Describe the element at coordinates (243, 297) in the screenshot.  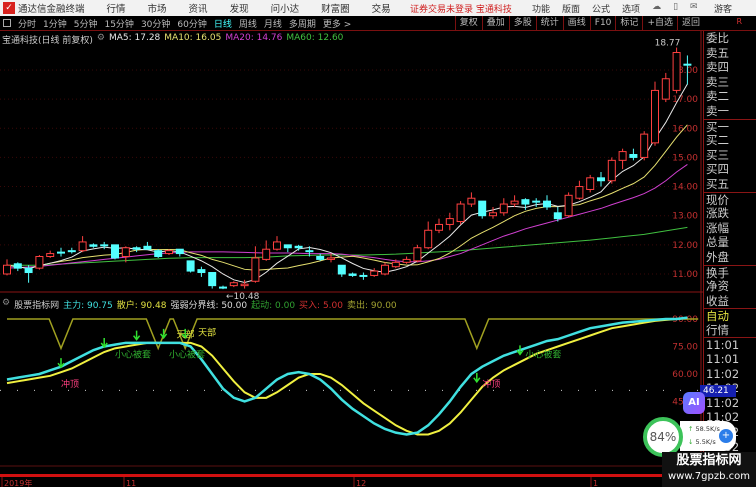
I see `low-marker: ←10.48` at that location.